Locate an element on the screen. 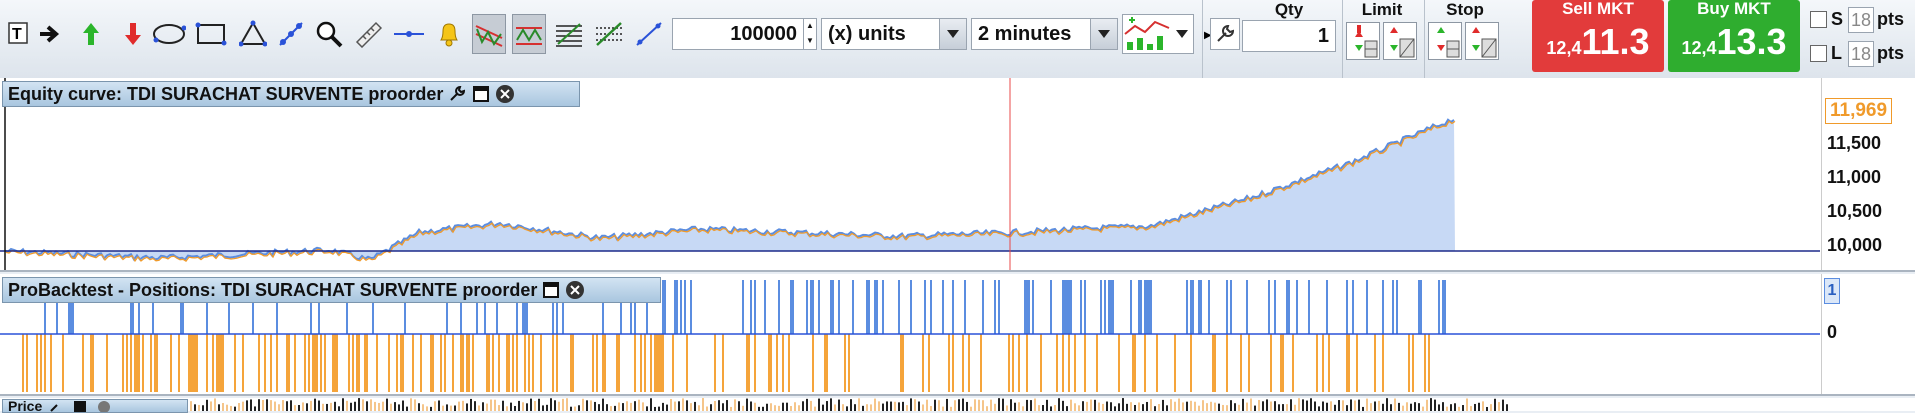 This screenshot has height=413, width=1915. limit-checkbox is located at coordinates (1818, 53).